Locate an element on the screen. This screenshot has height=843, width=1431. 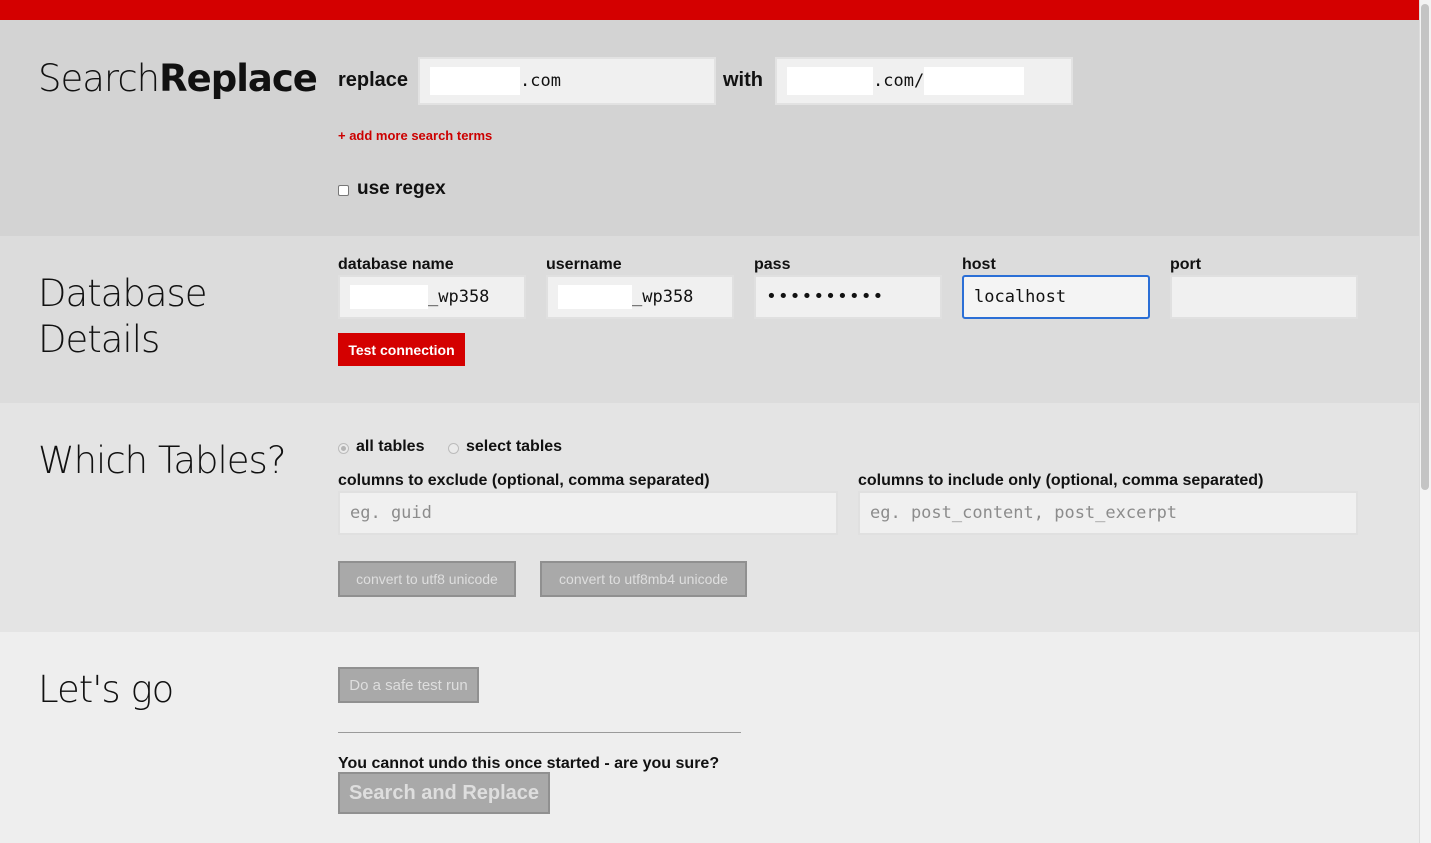
lets-go-heading: Let's go is located at coordinates (106, 689).